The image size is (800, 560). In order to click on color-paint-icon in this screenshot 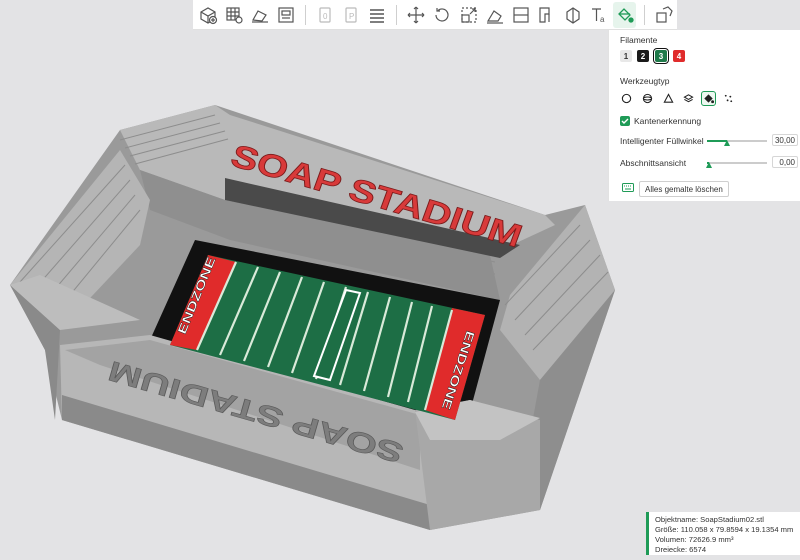, I will do `click(625, 14)`.